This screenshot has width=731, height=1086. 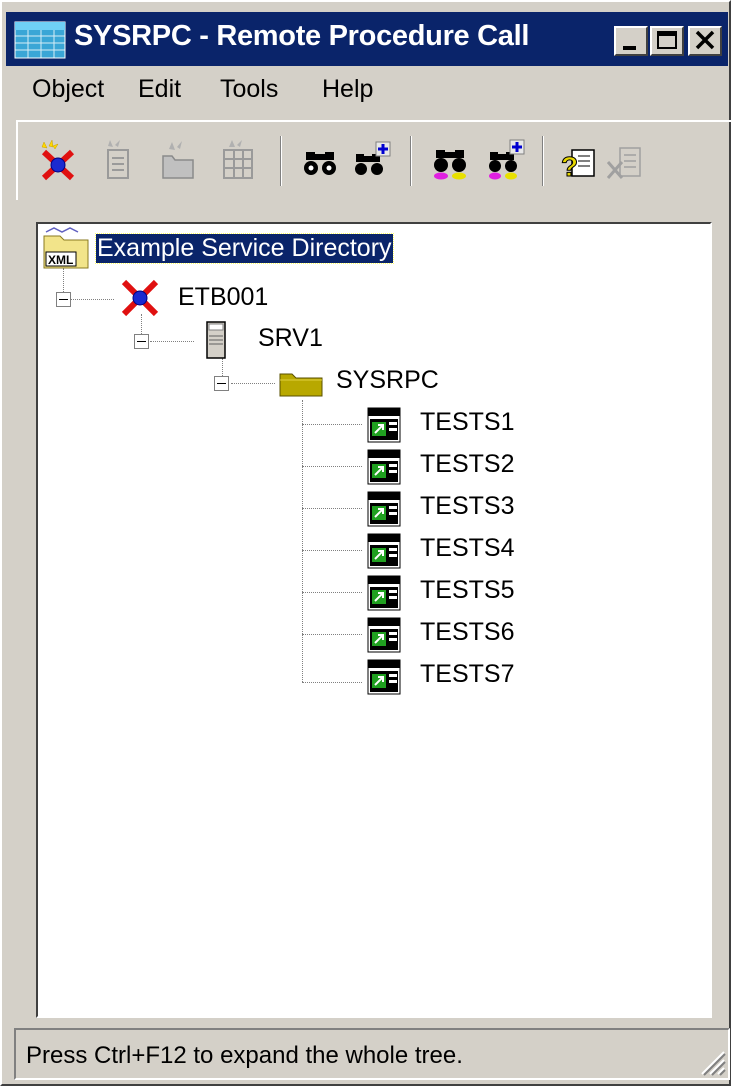 What do you see at coordinates (631, 41) in the screenshot?
I see `minimize-button` at bounding box center [631, 41].